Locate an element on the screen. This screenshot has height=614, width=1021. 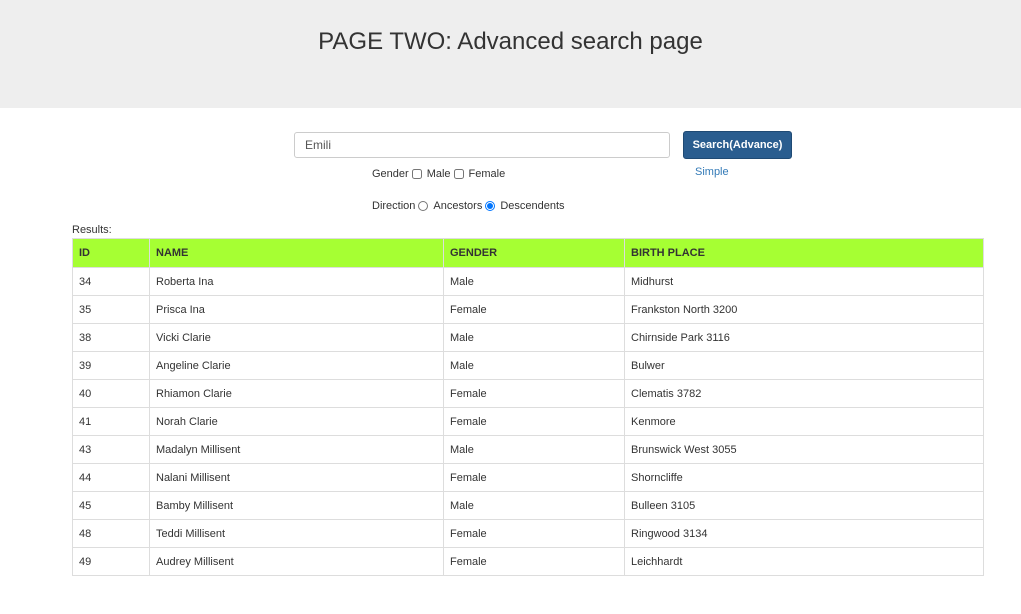
cell-name: Nalani Millisent is located at coordinates (296, 477).